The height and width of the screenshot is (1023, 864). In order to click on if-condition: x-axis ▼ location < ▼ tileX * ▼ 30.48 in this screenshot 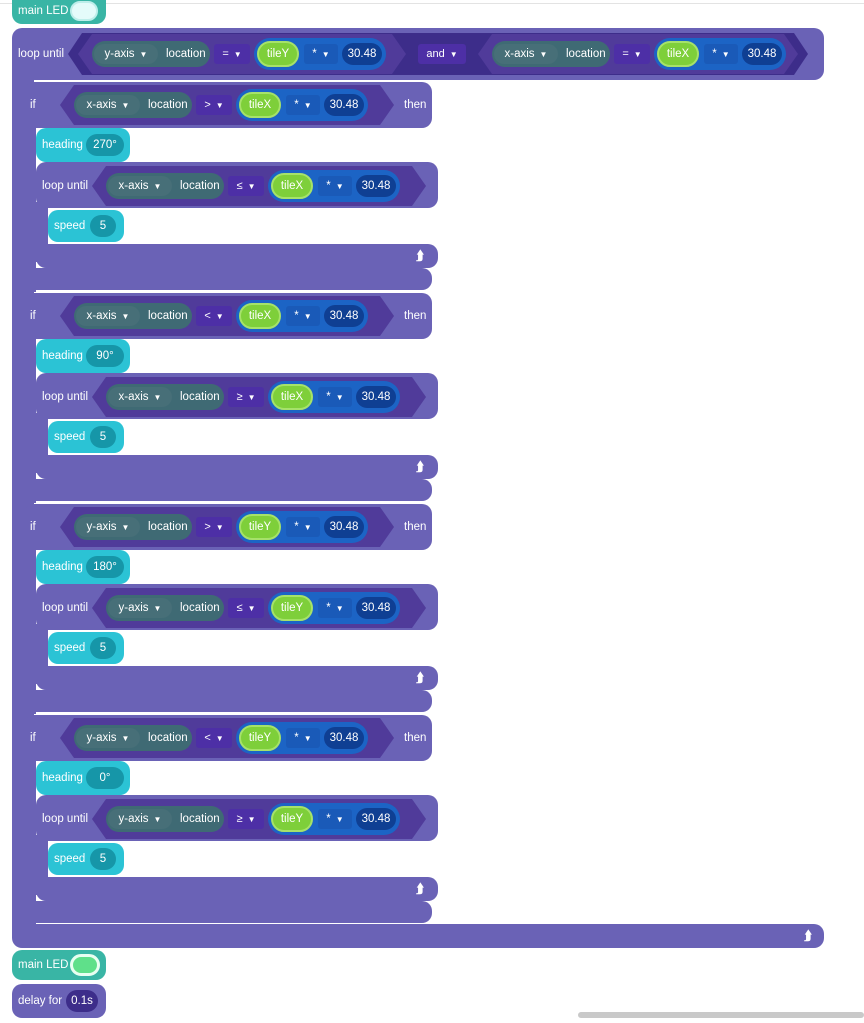, I will do `click(227, 316)`.